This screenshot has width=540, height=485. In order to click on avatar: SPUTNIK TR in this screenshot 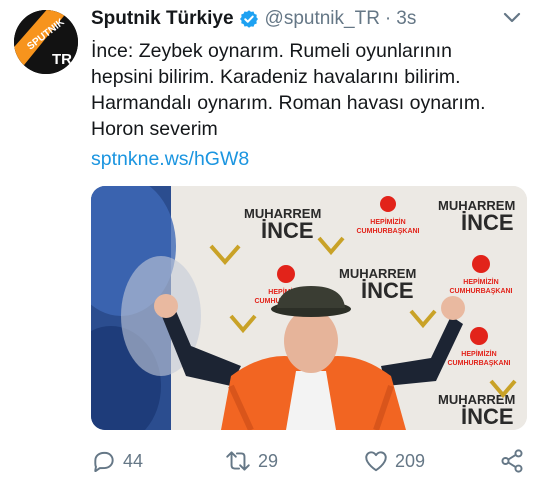, I will do `click(46, 42)`.